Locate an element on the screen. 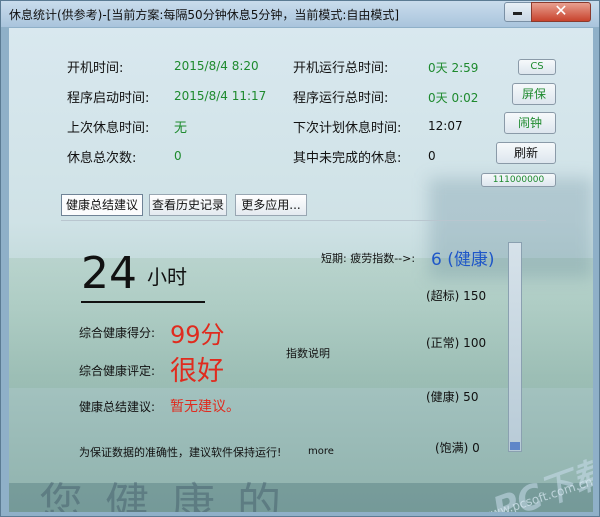 Image resolution: width=600 pixels, height=517 pixels. last-rest-label: 上次休息时间: is located at coordinates (108, 128).